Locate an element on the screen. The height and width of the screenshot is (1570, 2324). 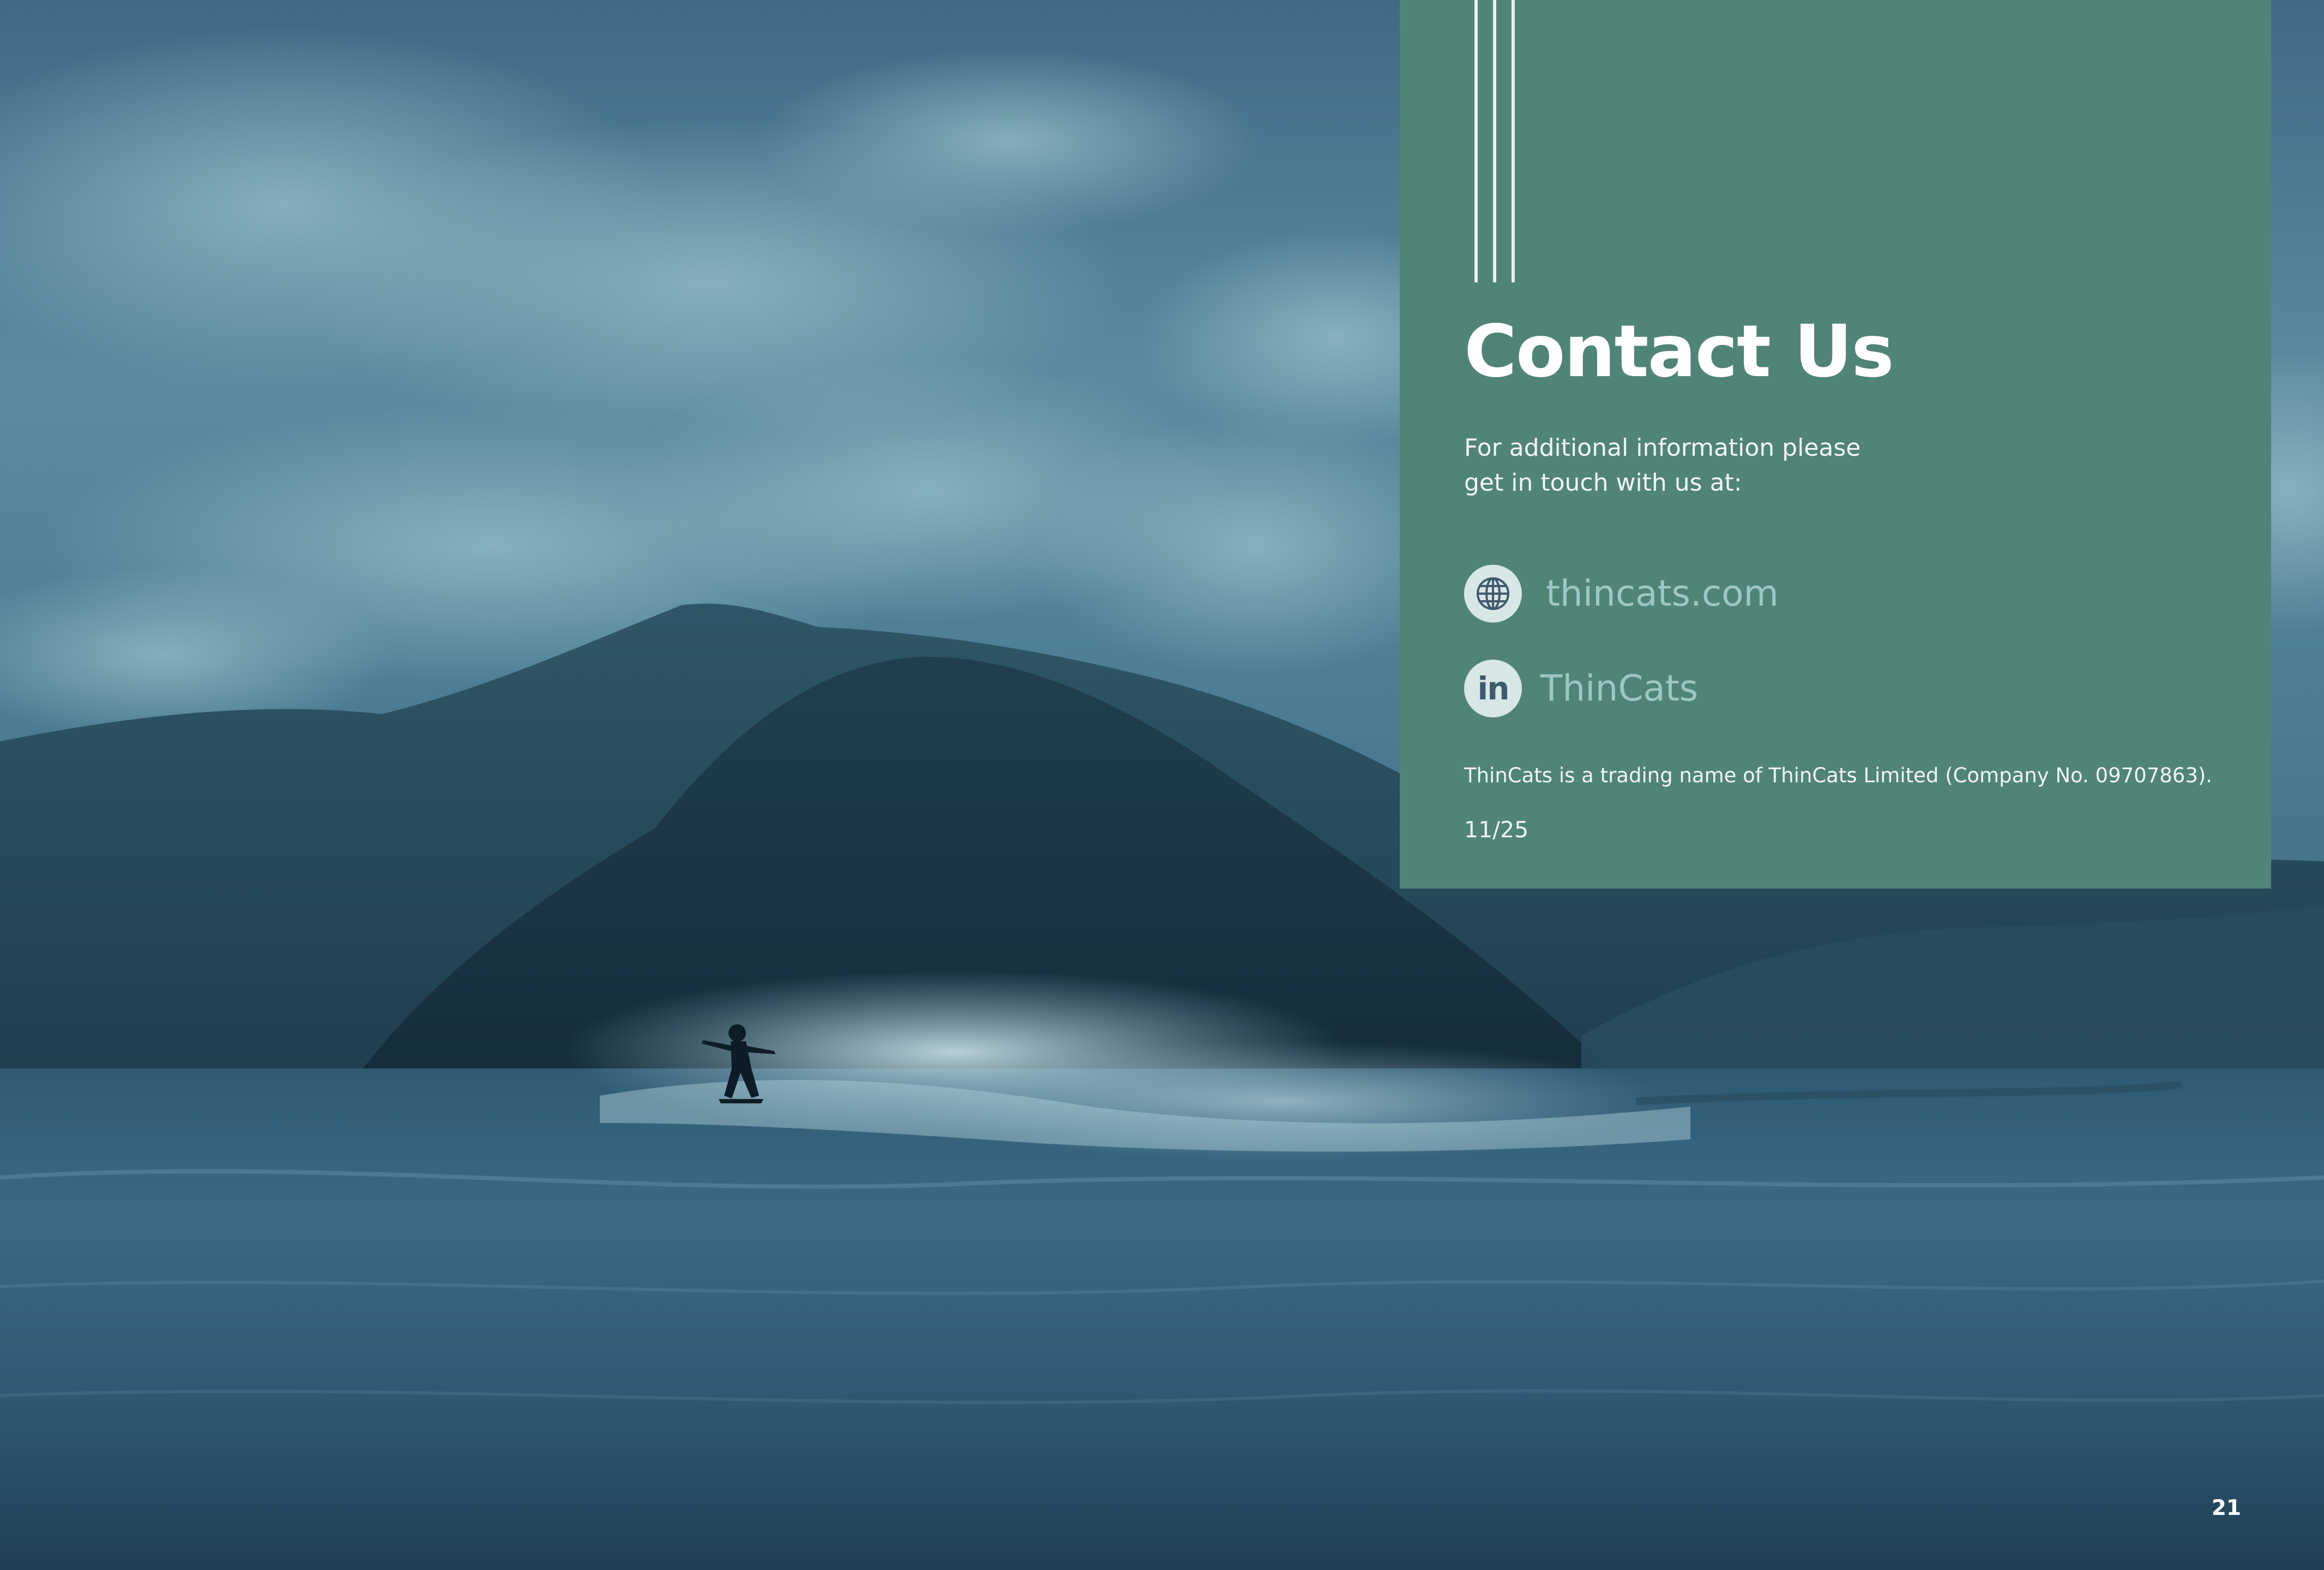
linkedin-icon-text: in is located at coordinates (1493, 688).